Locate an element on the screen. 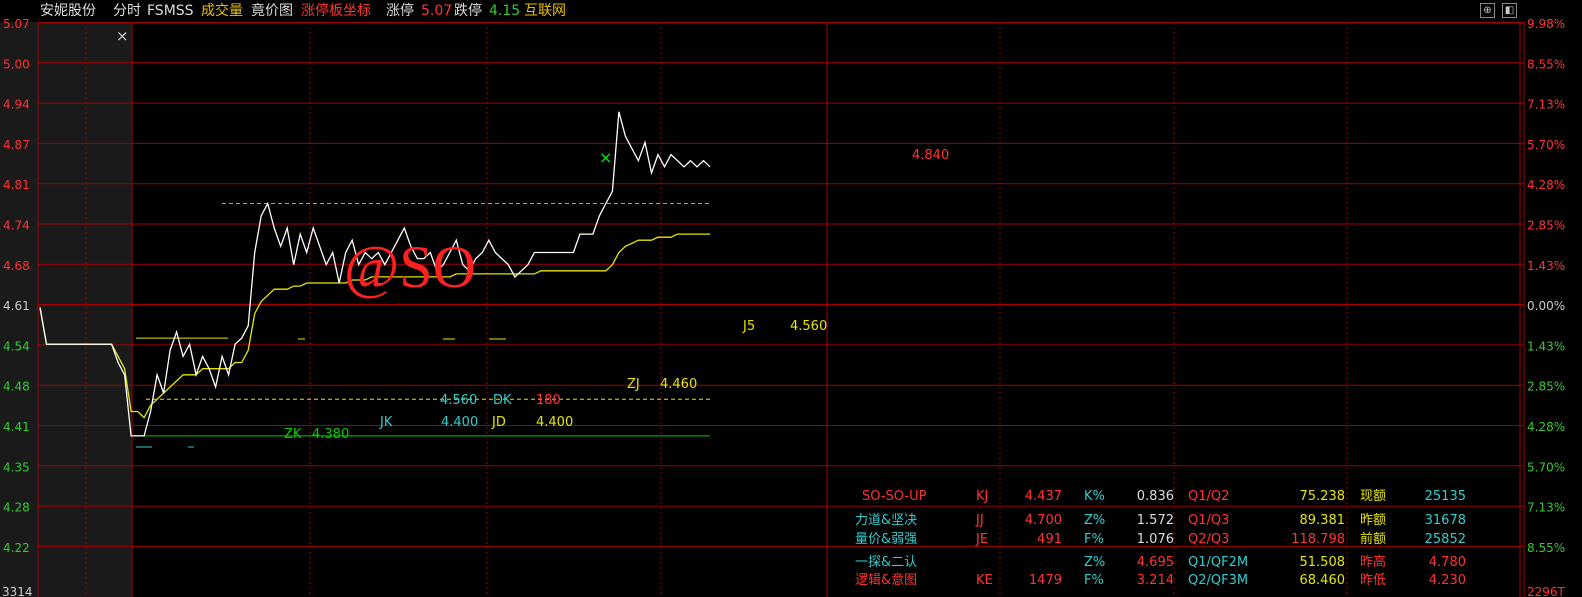  stat-key: KE is located at coordinates (984, 580).